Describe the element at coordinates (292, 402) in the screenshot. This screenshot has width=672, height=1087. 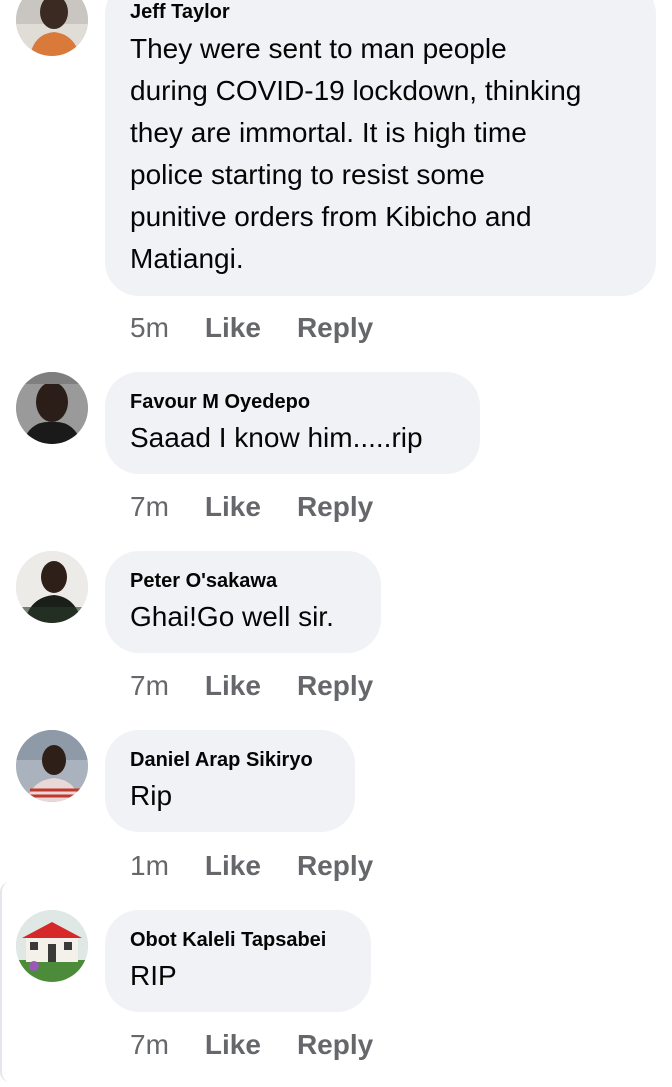
I see `comment-author: Favour M Oyedepo` at that location.